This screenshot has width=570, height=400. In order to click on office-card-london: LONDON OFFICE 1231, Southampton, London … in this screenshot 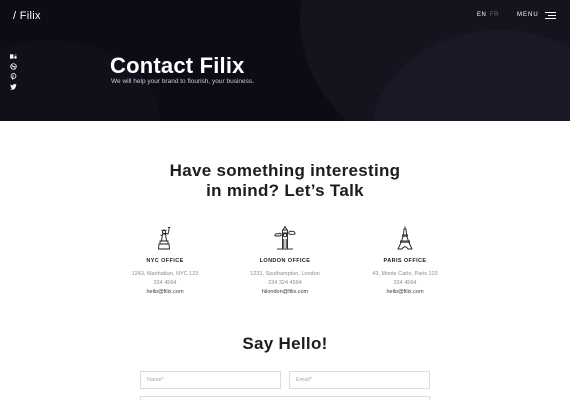, I will do `click(285, 260)`.